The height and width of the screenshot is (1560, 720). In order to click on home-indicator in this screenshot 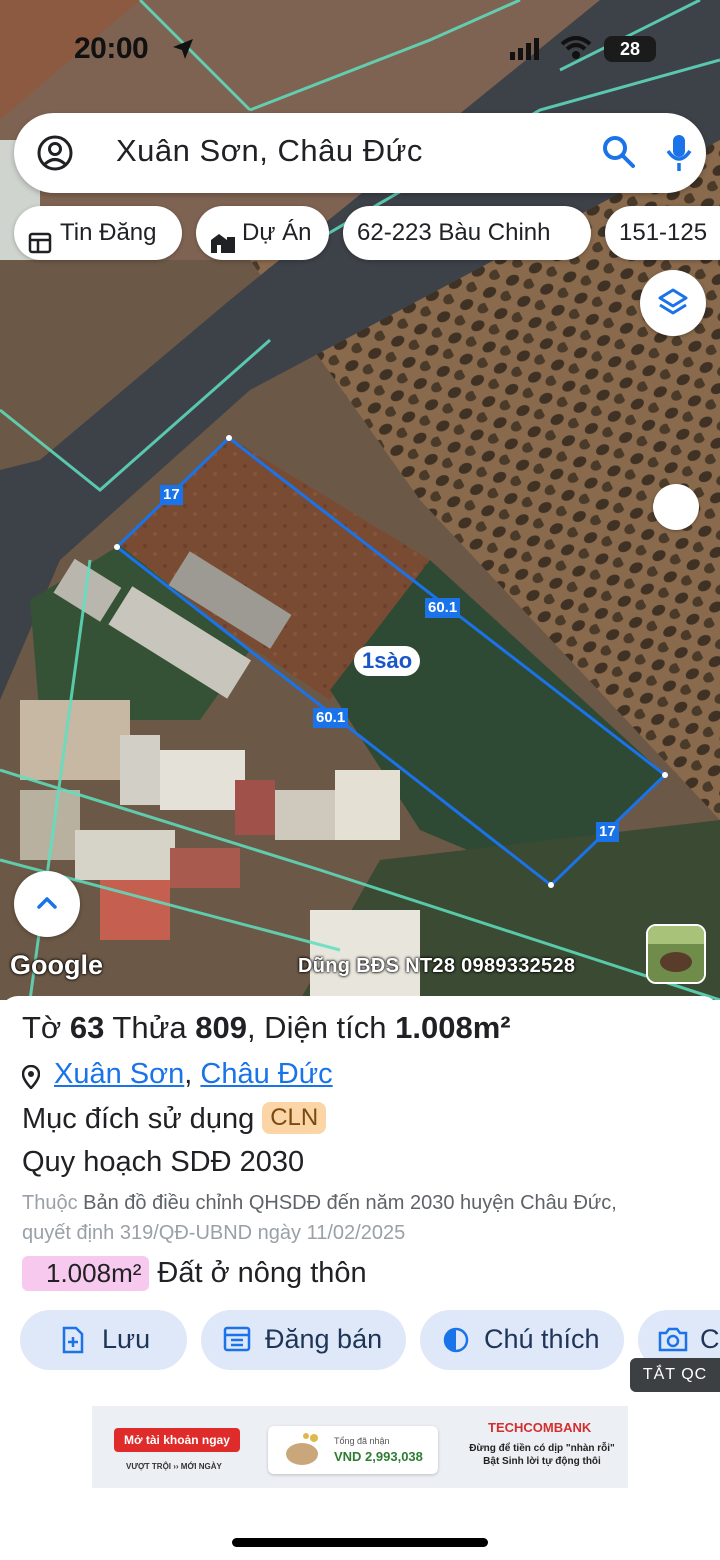, I will do `click(360, 1542)`.